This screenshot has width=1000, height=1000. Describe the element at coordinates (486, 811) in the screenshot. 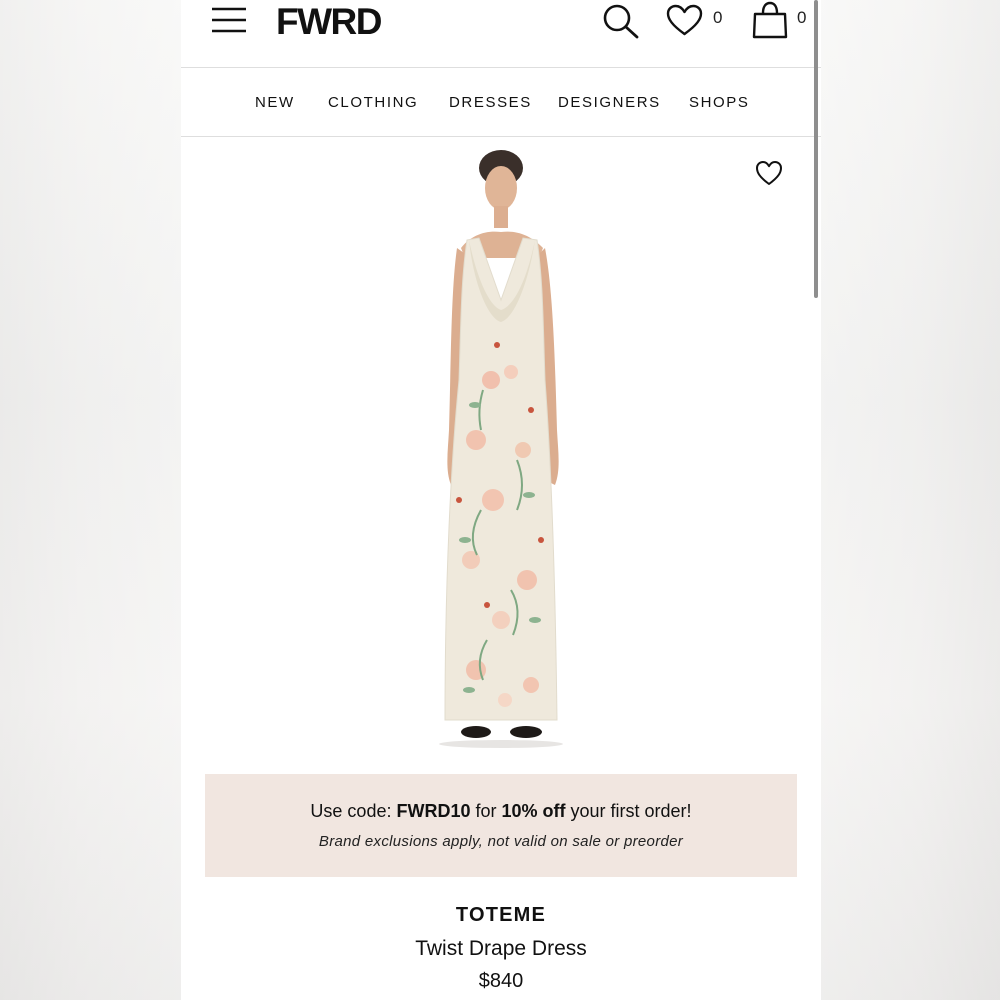

I see `promo-middle: for` at that location.